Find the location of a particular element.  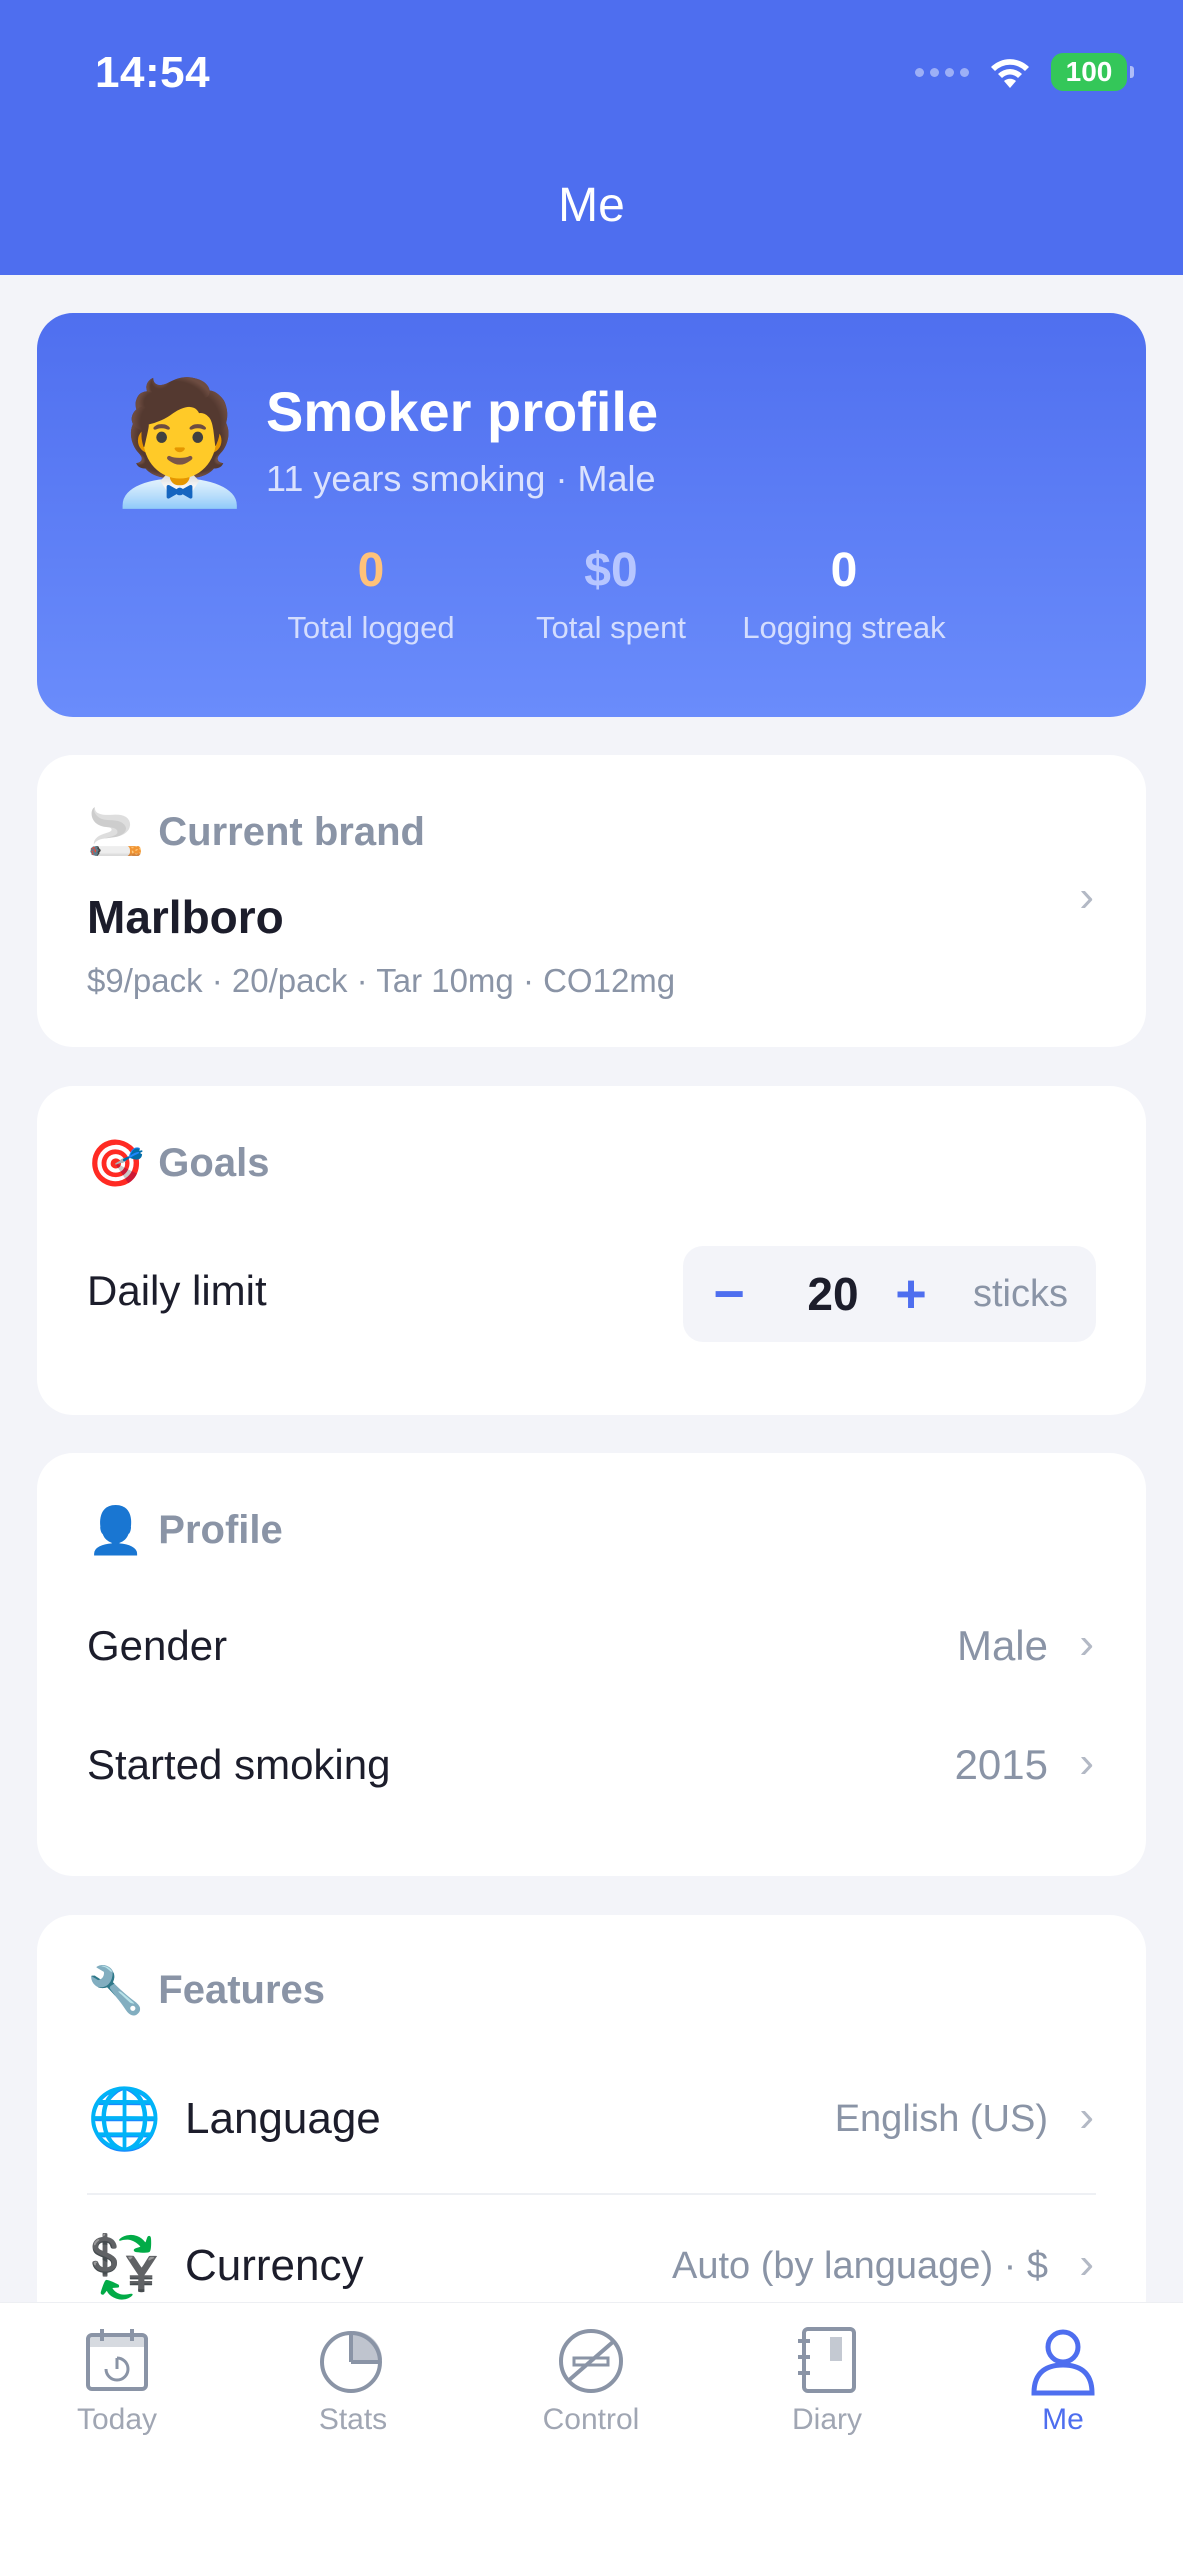

tab-label: Today is located at coordinates (117, 2419).